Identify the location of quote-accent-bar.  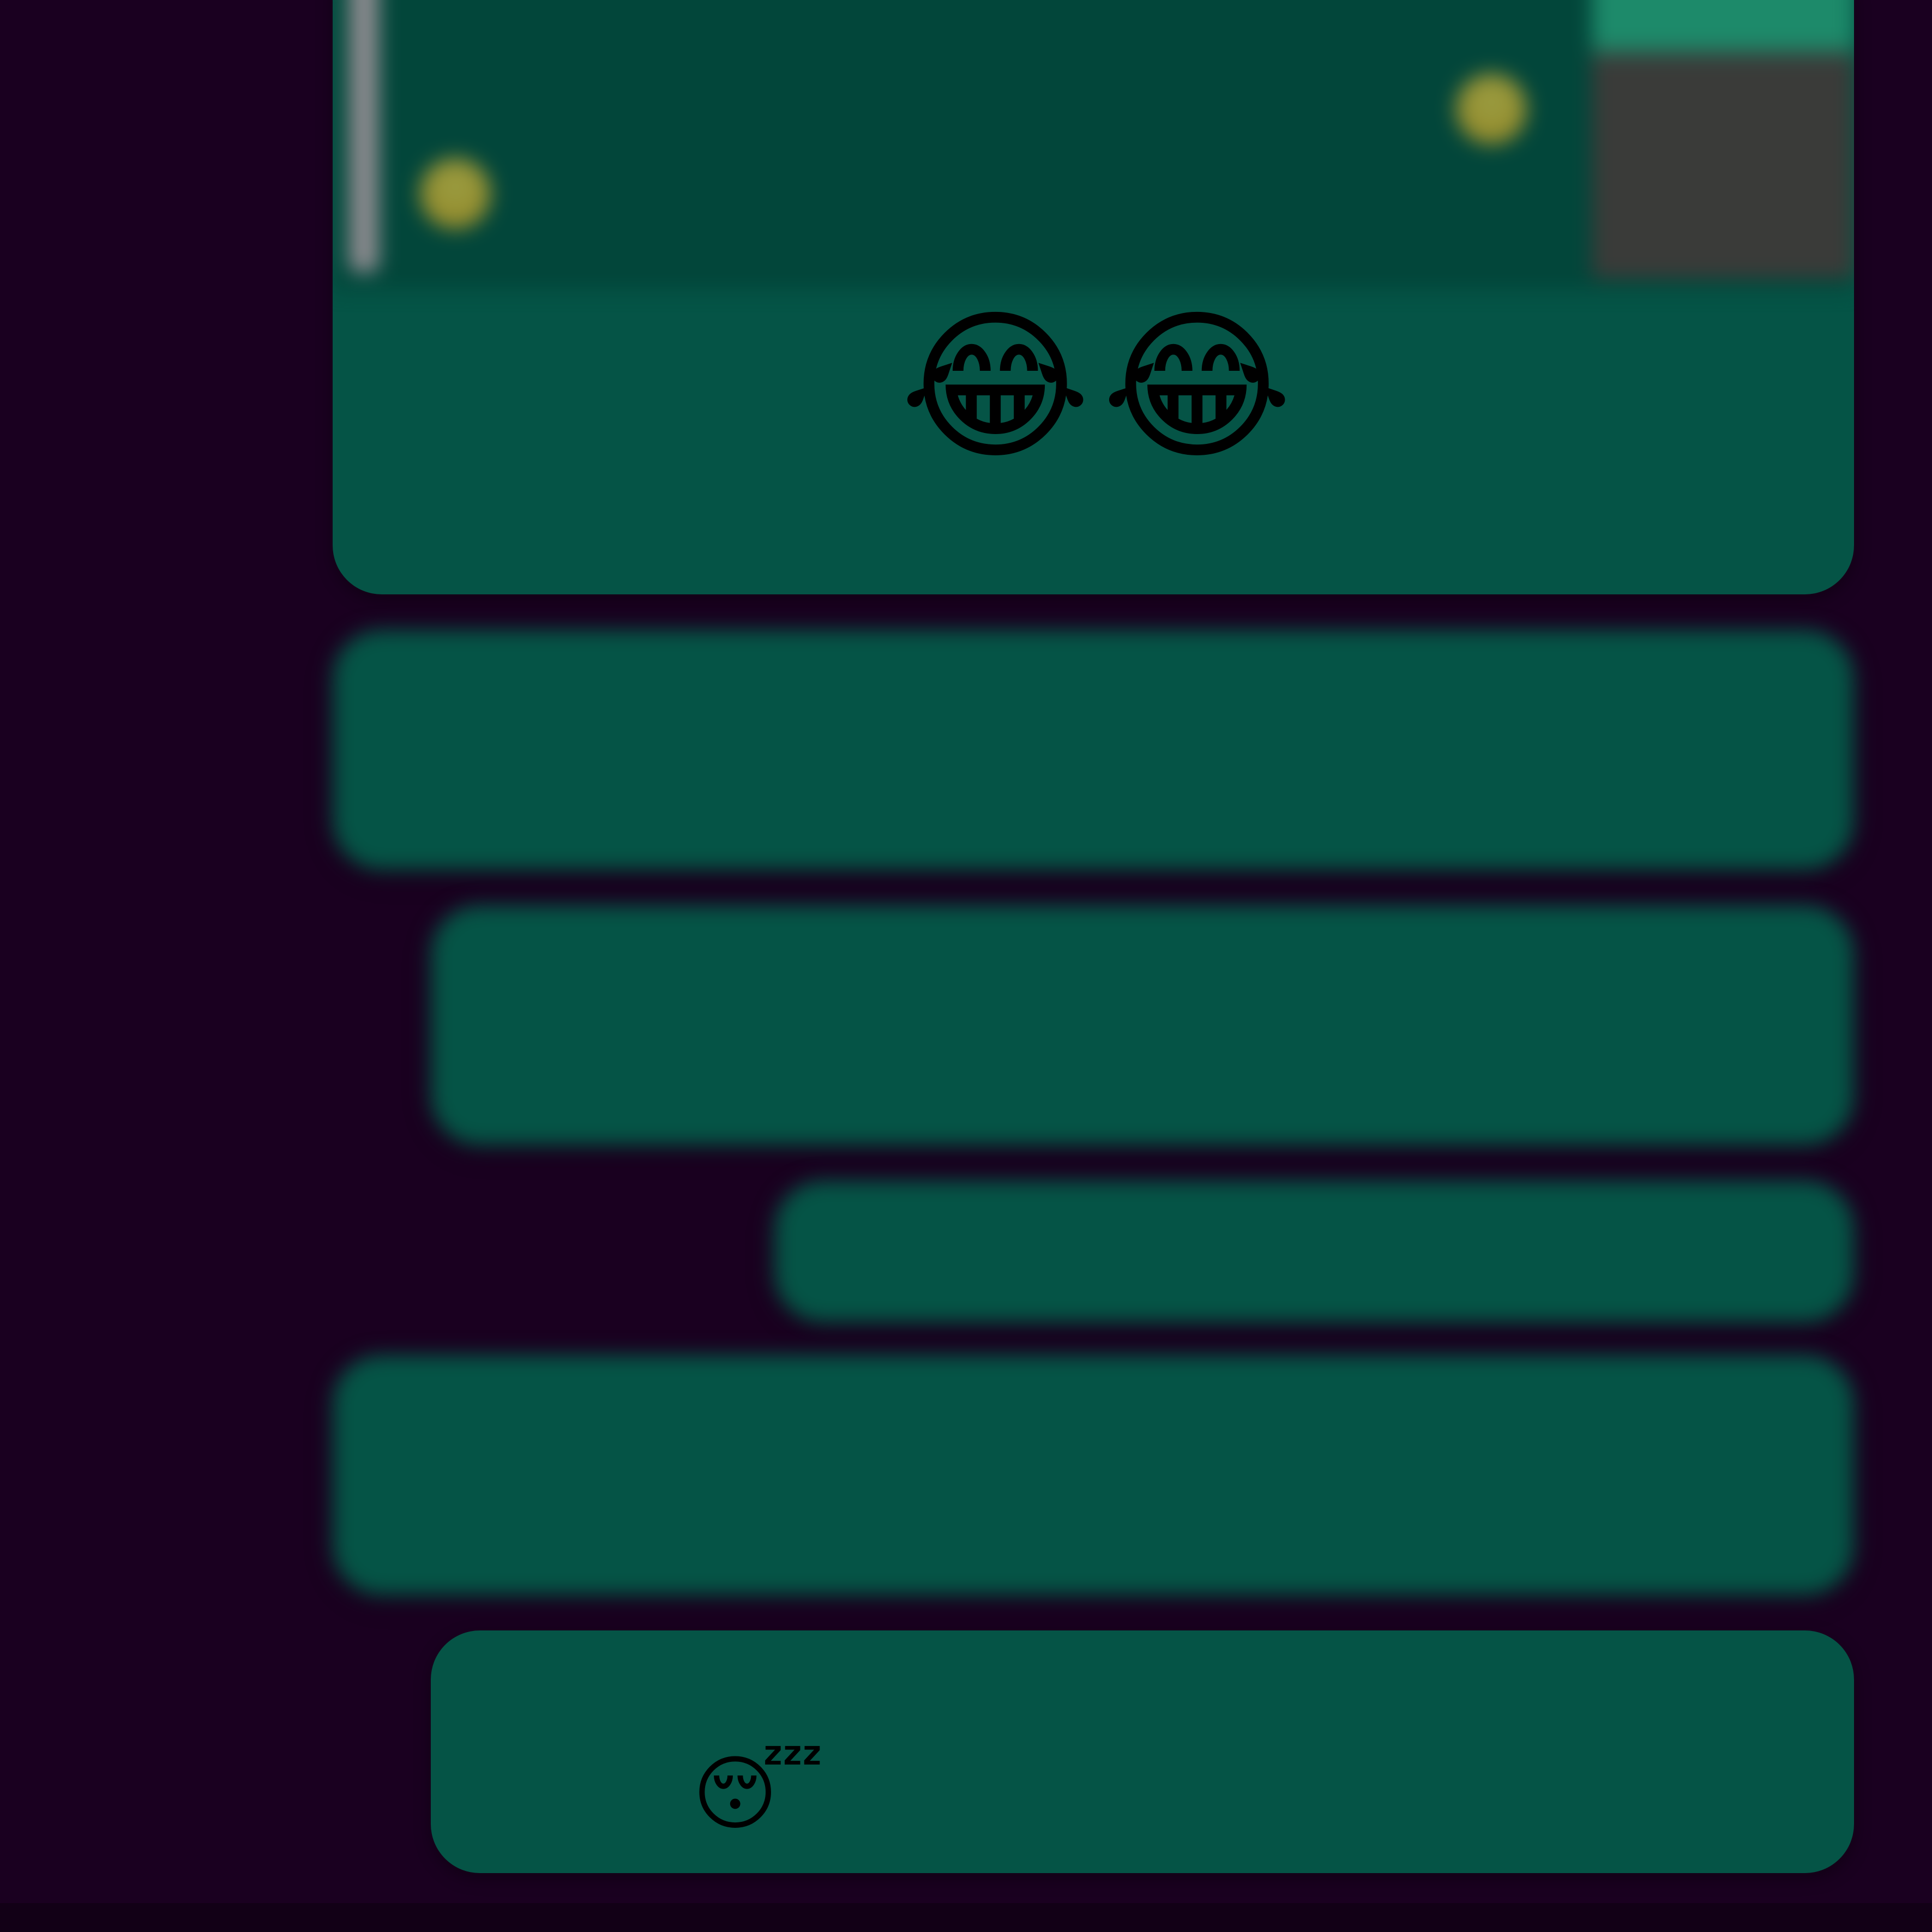
(364, 136).